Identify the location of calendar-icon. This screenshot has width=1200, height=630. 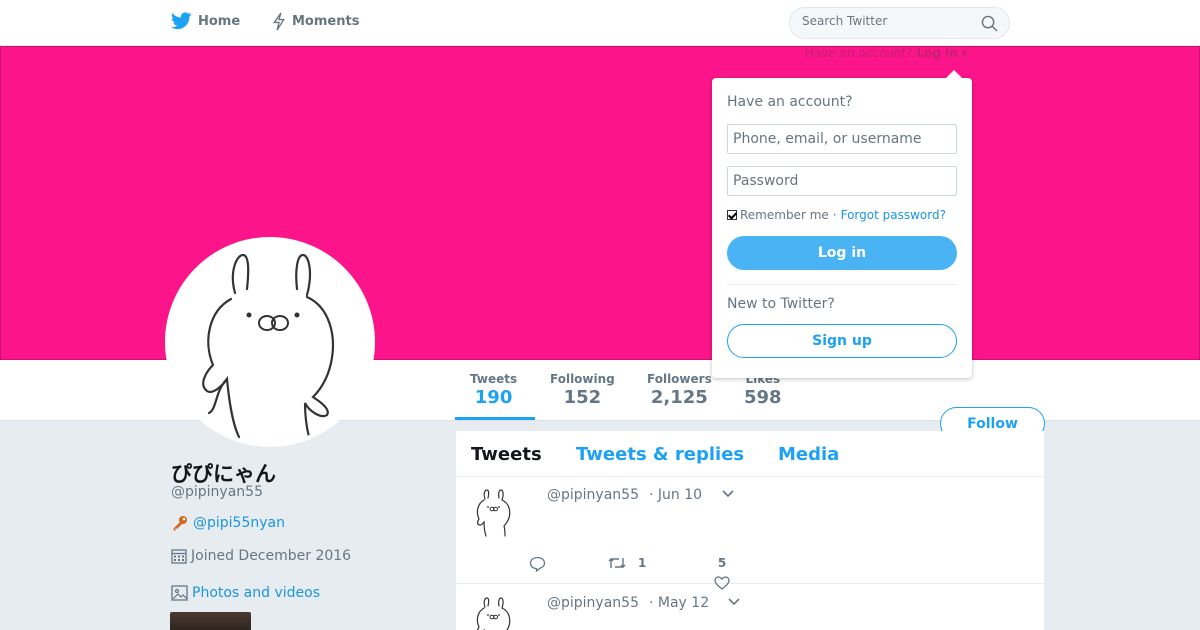
(179, 556).